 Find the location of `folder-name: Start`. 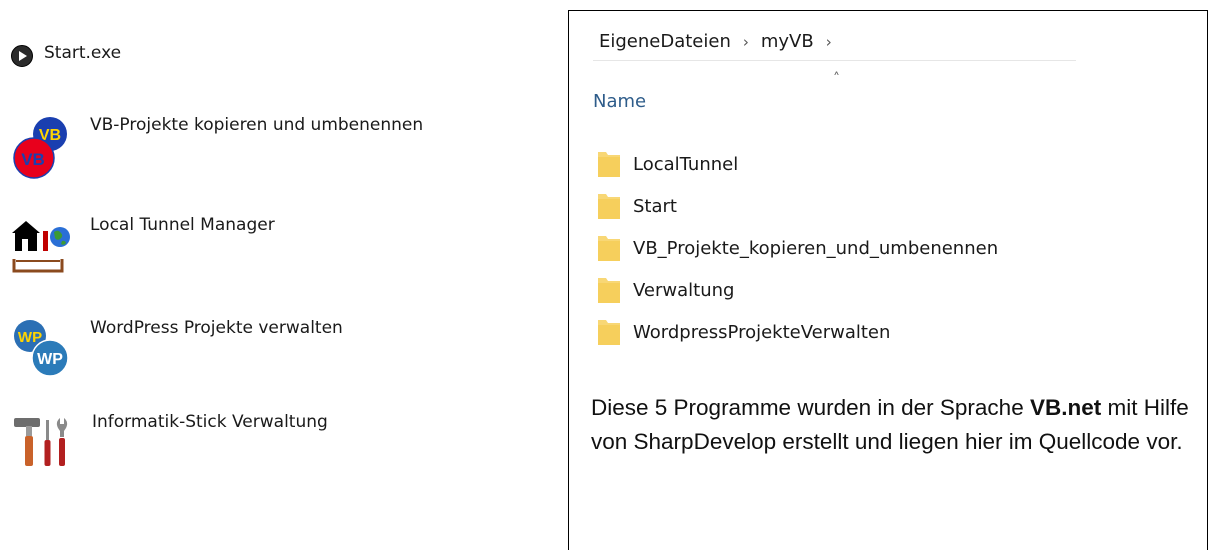

folder-name: Start is located at coordinates (655, 206).